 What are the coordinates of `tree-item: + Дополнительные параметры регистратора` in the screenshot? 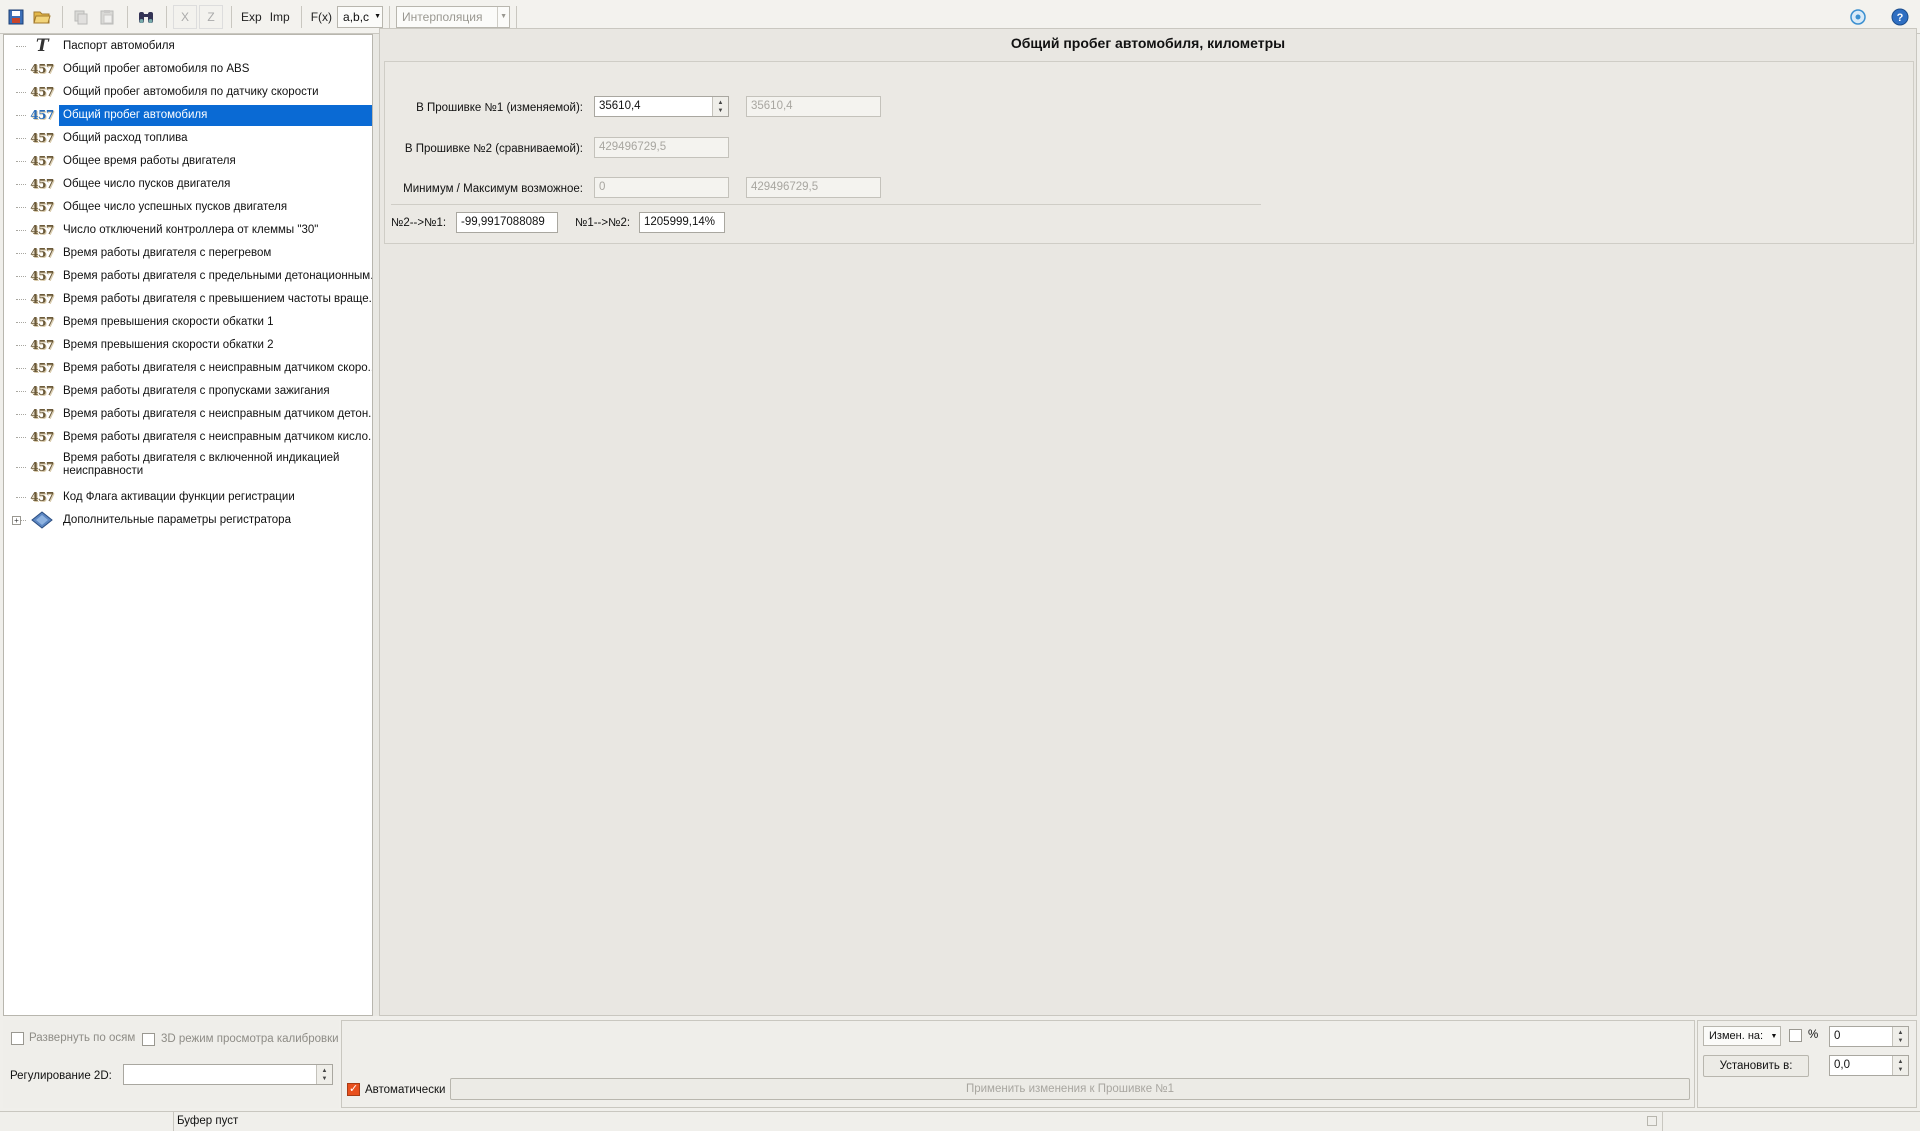 It's located at (188, 520).